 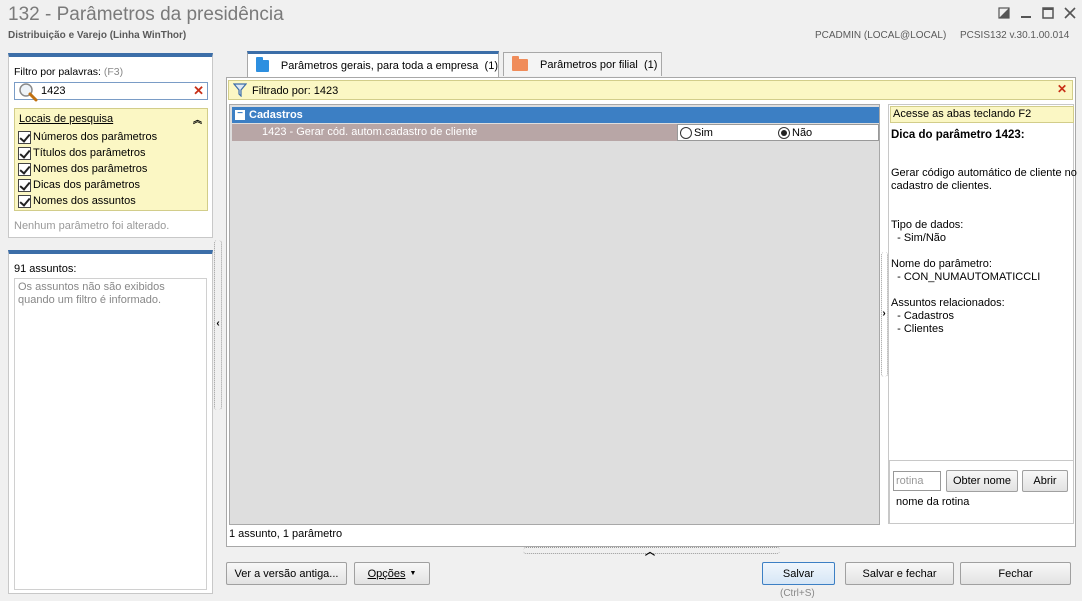 What do you see at coordinates (286, 534) in the screenshot?
I see `grid-status: 1 assunto, 1 parâmetro` at bounding box center [286, 534].